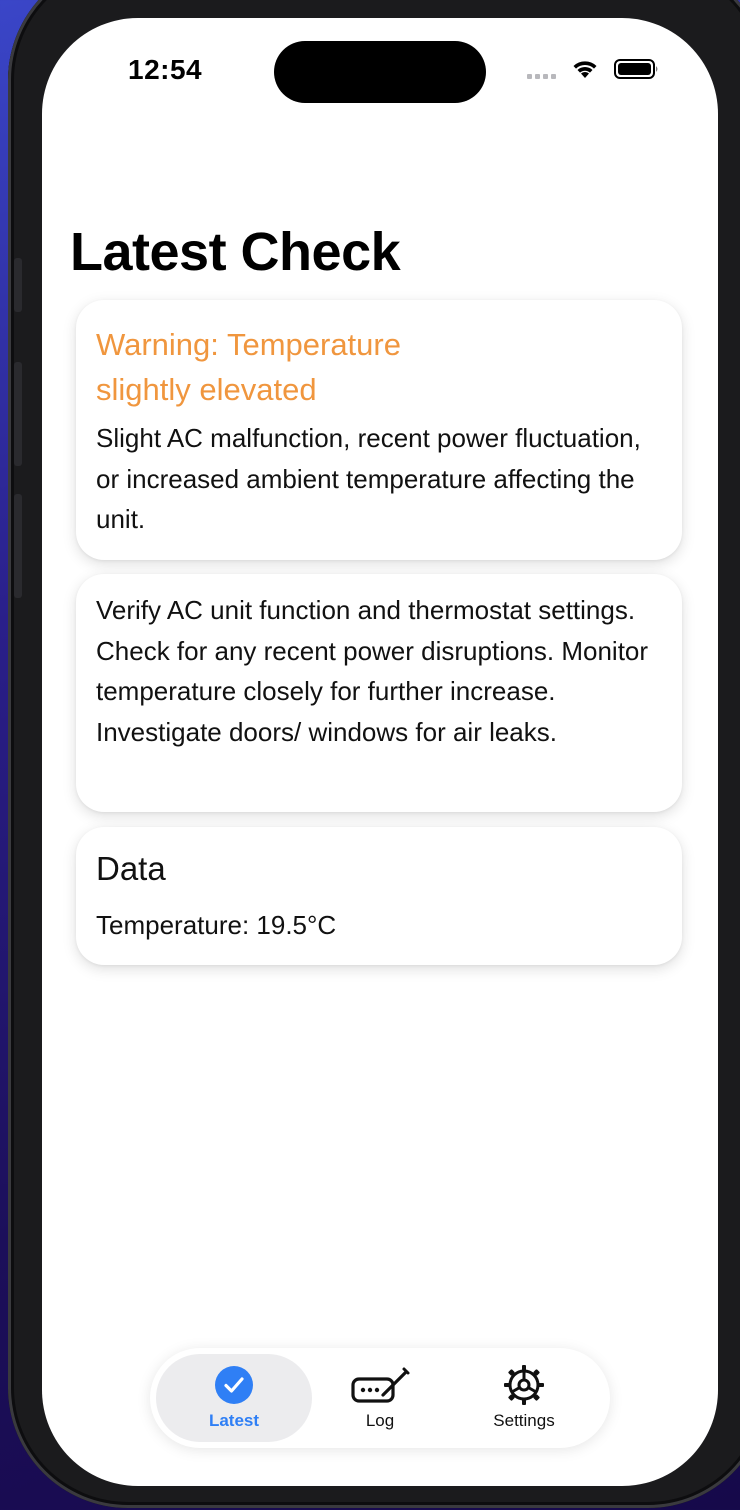 The width and height of the screenshot is (740, 1510). What do you see at coordinates (524, 1420) in the screenshot?
I see `tab-settings-label: Settings` at bounding box center [524, 1420].